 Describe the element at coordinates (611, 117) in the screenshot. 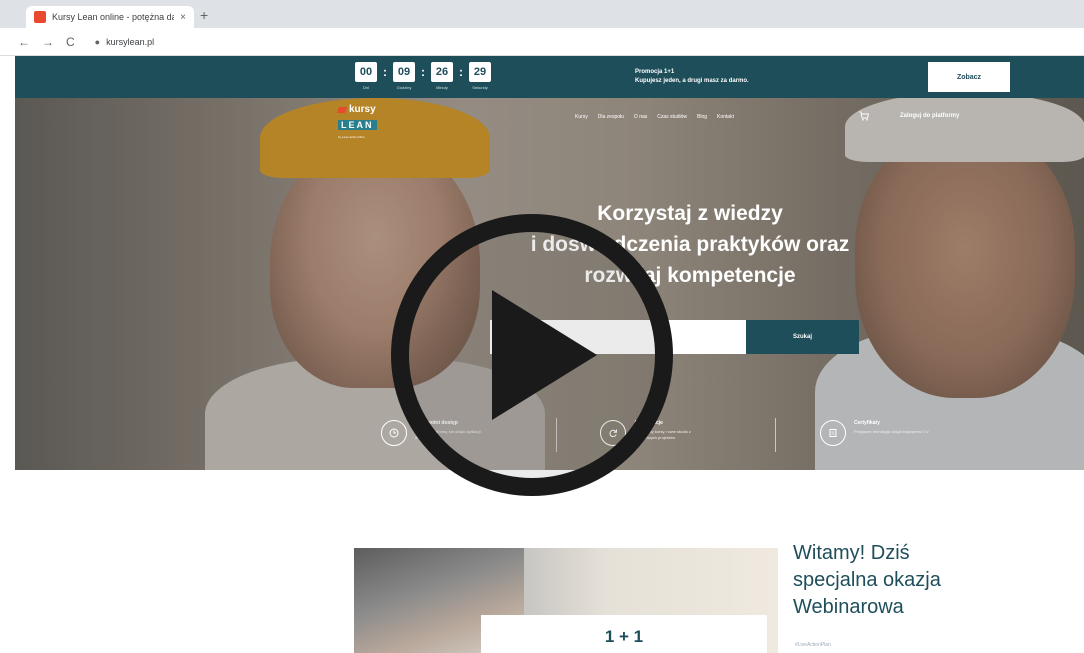

I see `nav-item-dla-zespolu: Dla zespołu` at that location.